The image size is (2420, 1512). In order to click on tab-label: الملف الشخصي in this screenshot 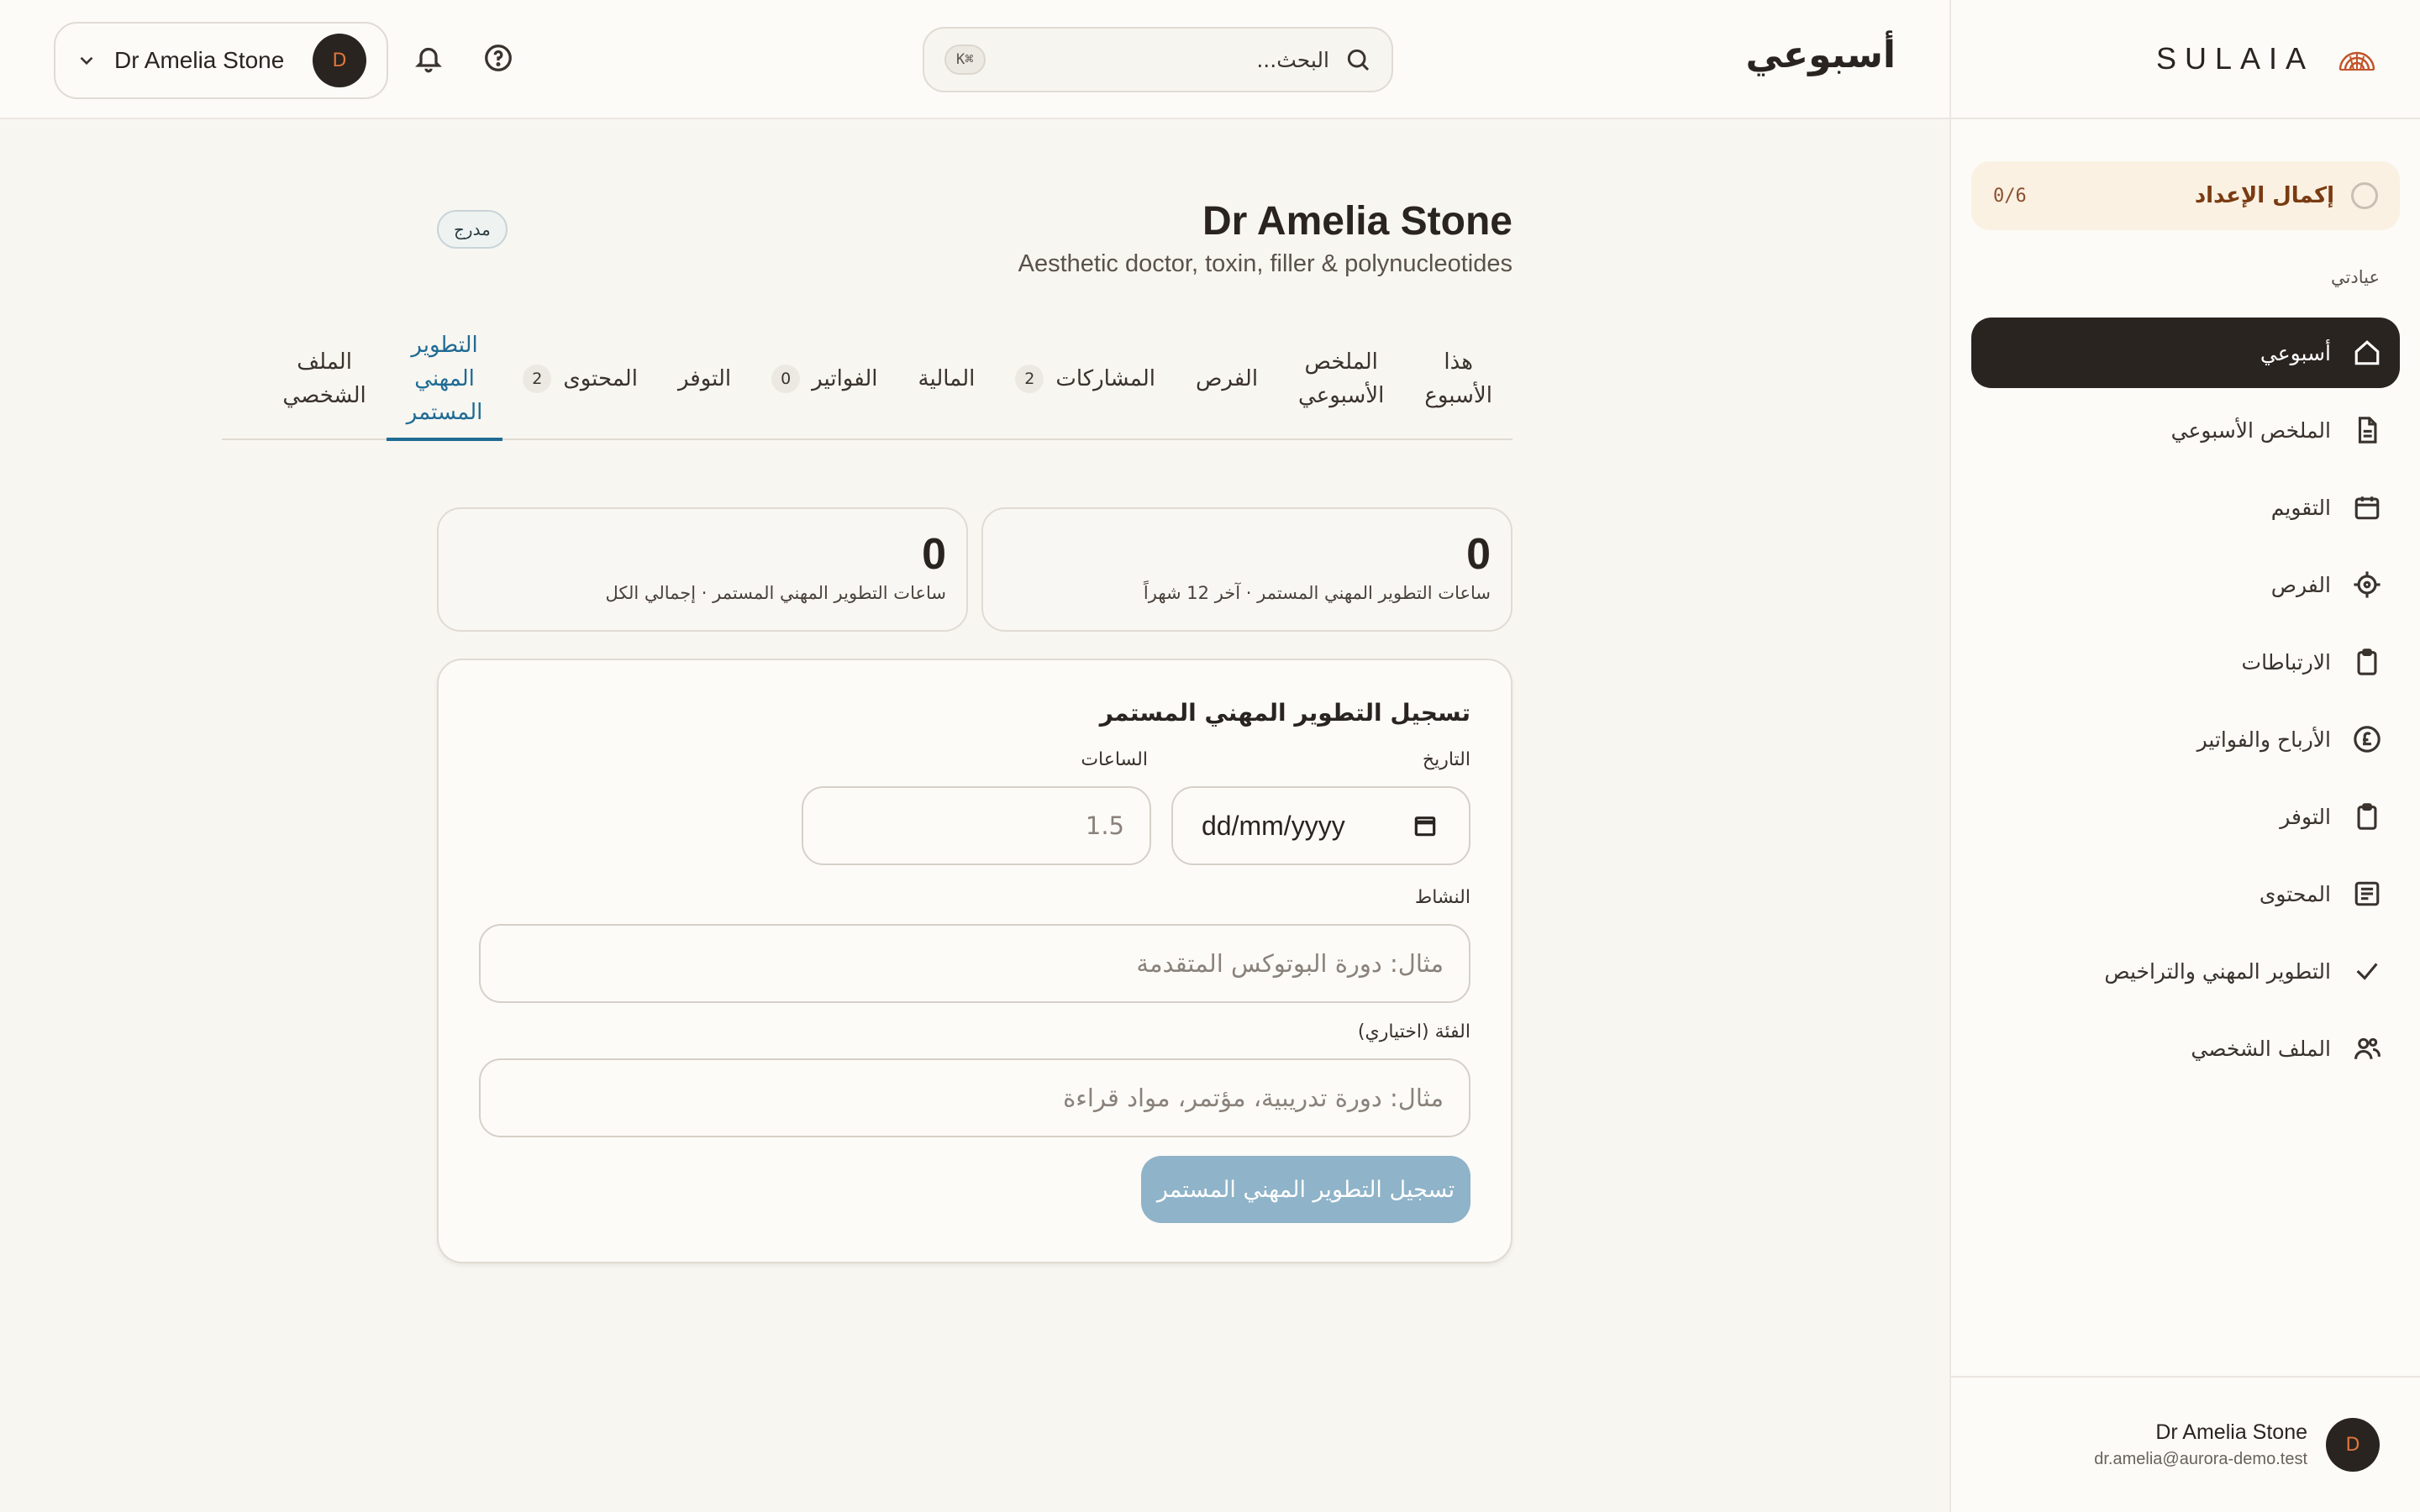, I will do `click(324, 378)`.